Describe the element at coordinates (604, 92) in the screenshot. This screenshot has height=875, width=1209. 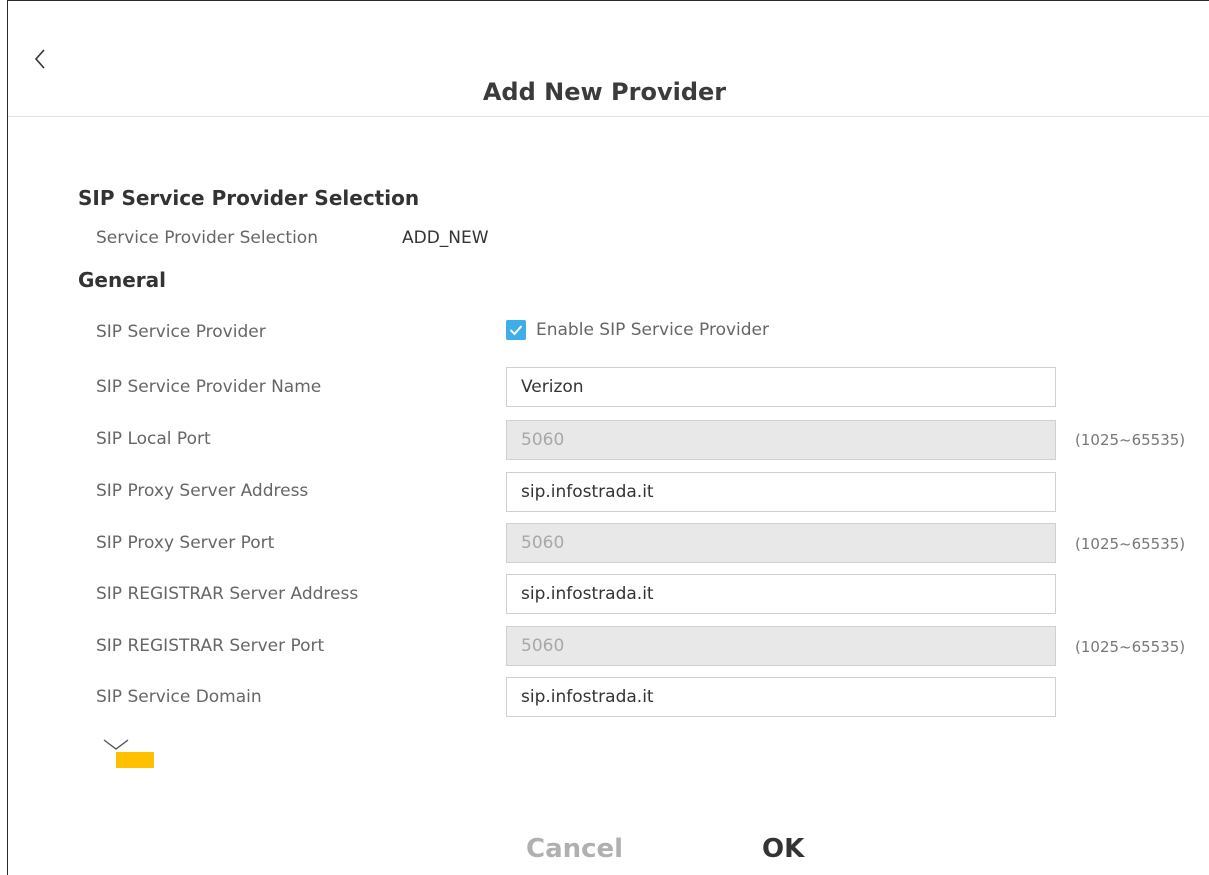
I see `page-title: Add New Provider` at that location.